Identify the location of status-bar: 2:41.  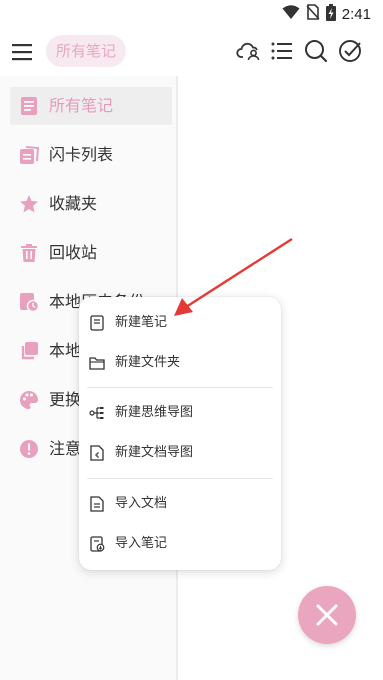
(191, 14).